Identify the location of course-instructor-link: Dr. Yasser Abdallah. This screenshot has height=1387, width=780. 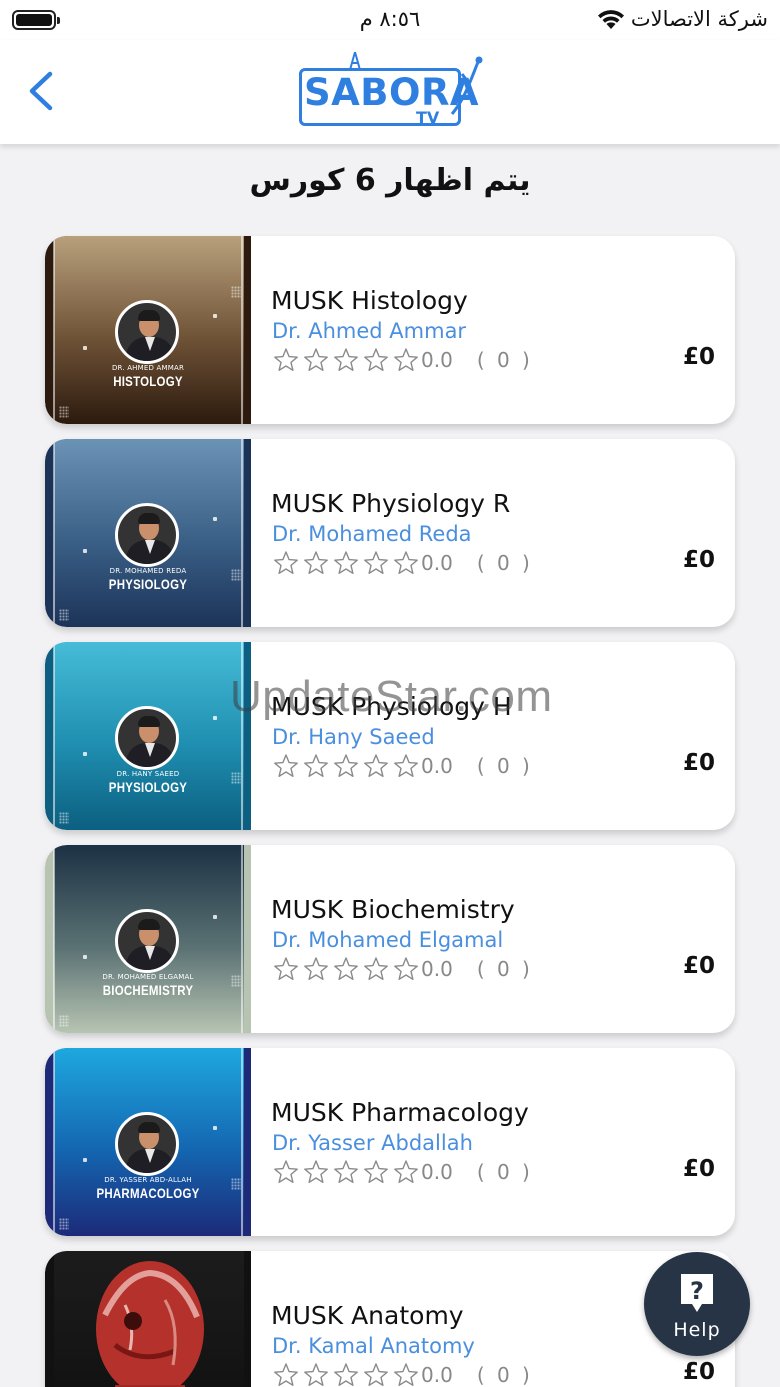
(372, 1143).